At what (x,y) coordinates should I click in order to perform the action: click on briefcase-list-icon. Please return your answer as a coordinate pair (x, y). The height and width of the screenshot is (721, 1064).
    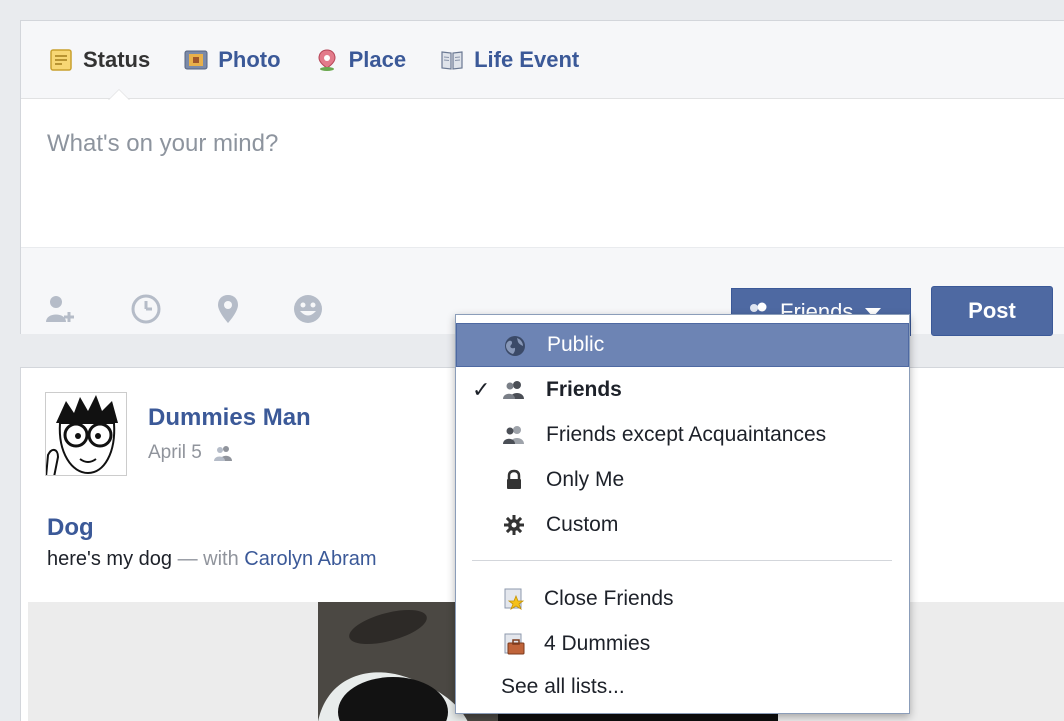
    Looking at the image, I should click on (514, 644).